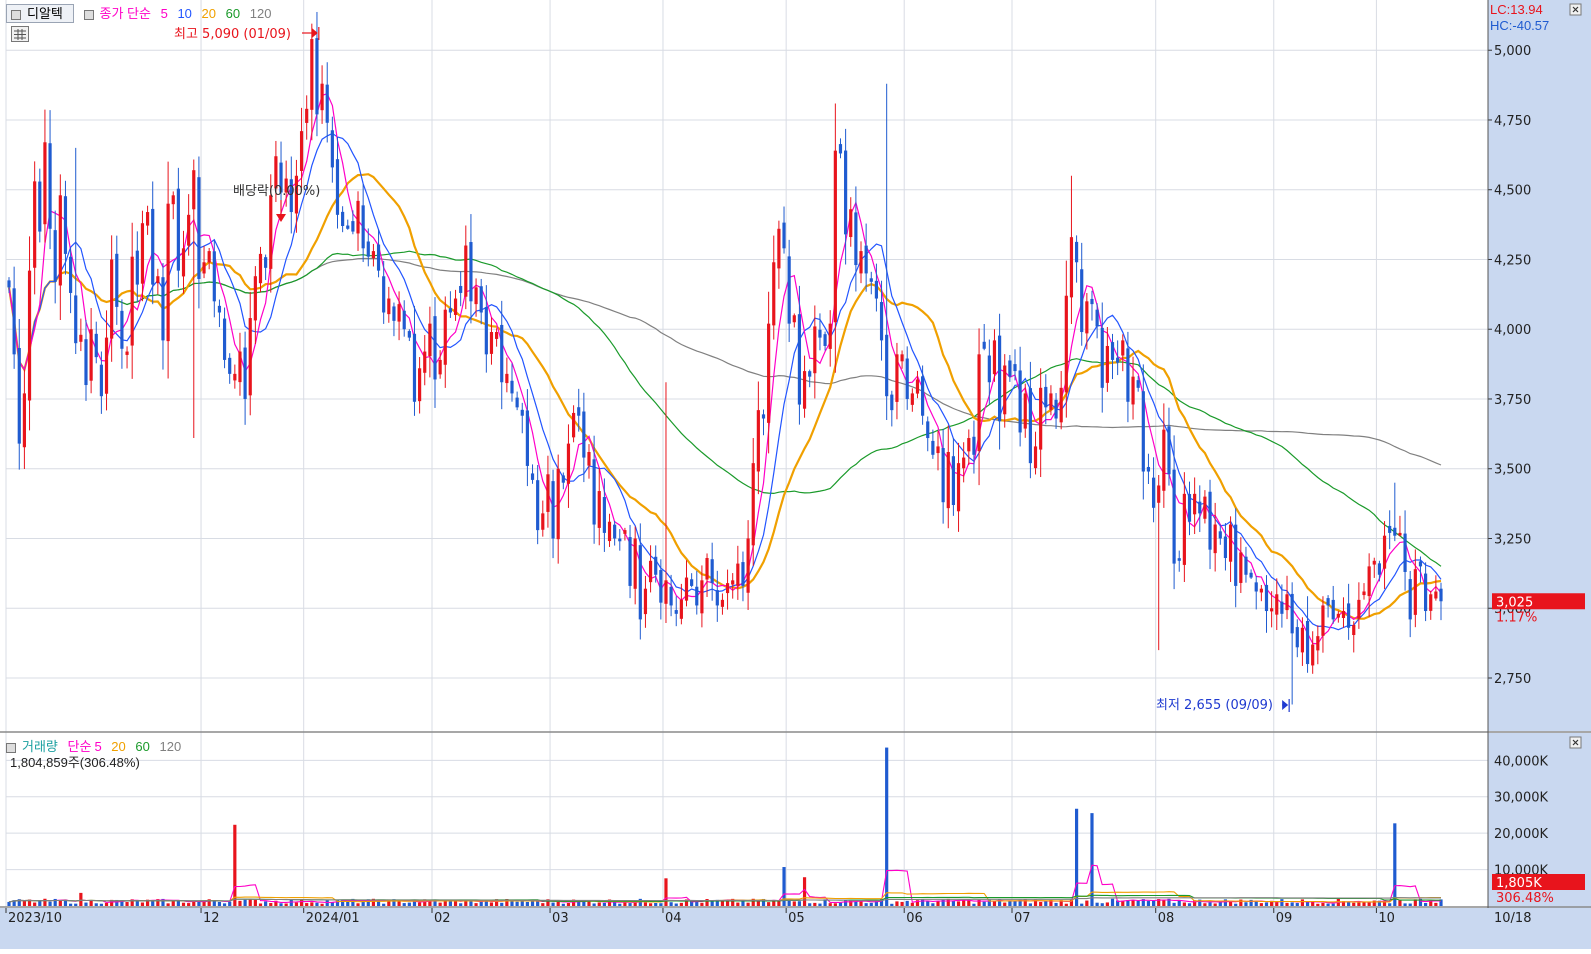  Describe the element at coordinates (164, 13) in the screenshot. I see `ma-period-5: 5` at that location.